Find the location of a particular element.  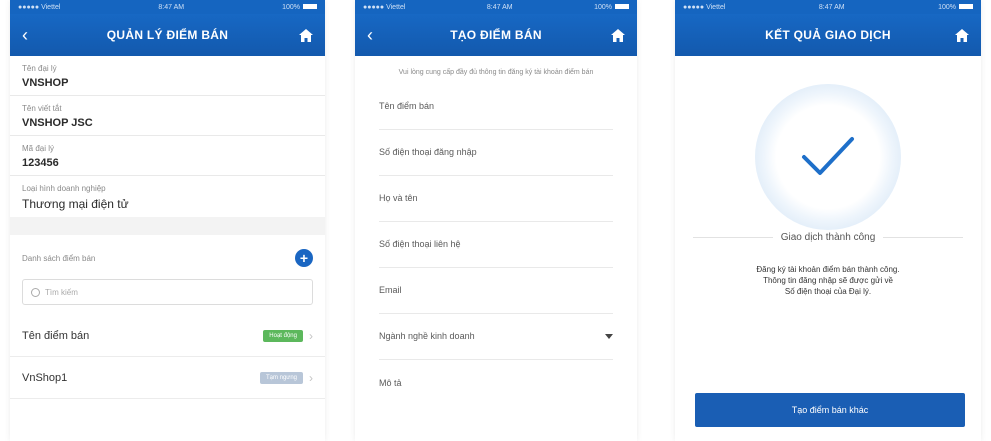

status-badge: Hoạt động is located at coordinates (283, 335).